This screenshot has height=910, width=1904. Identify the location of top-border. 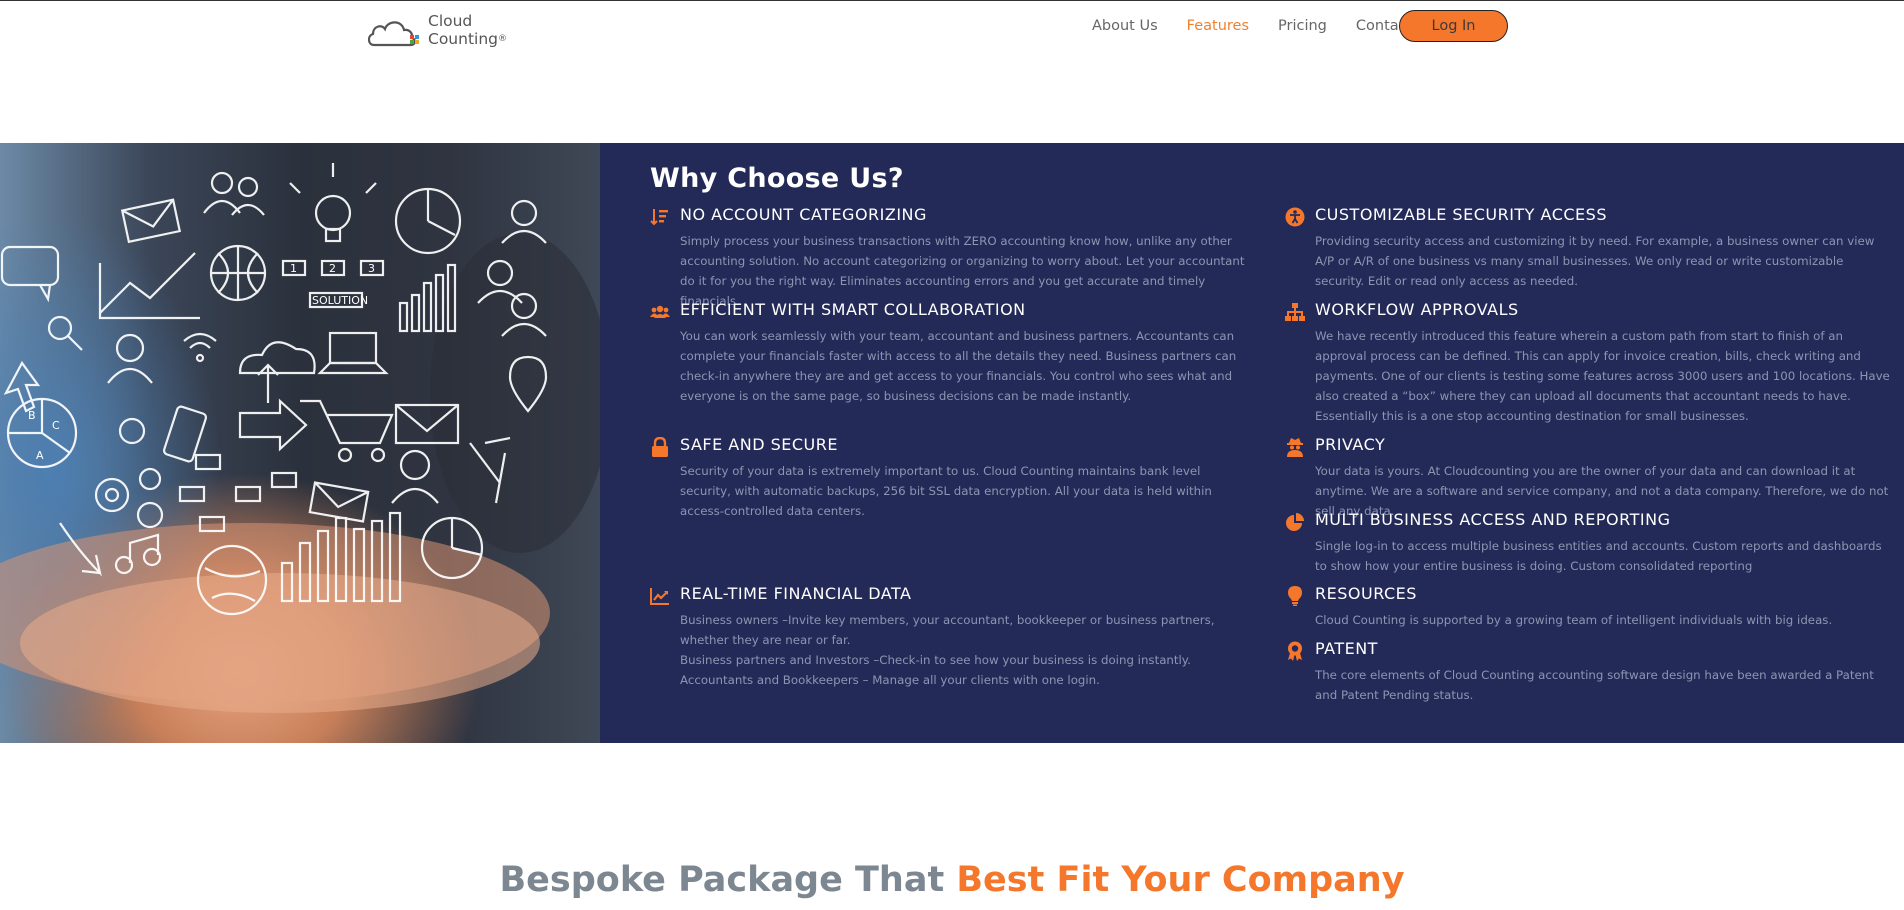
(952, 0).